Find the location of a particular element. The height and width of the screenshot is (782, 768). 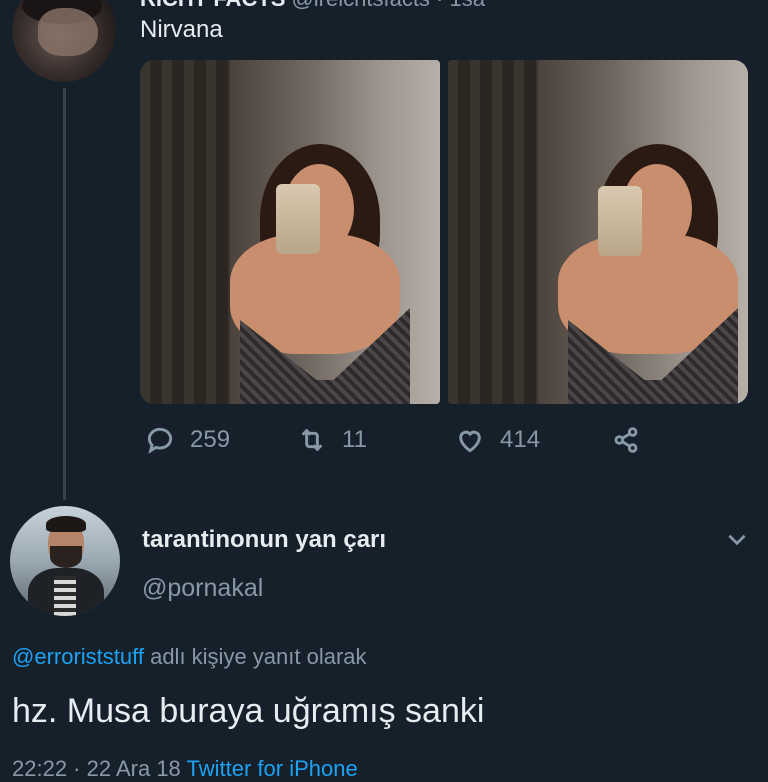

avatar-face-shape is located at coordinates (68, 32).